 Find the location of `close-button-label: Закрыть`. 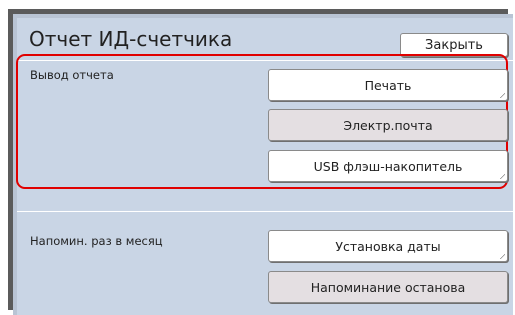

close-button-label: Закрыть is located at coordinates (454, 45).